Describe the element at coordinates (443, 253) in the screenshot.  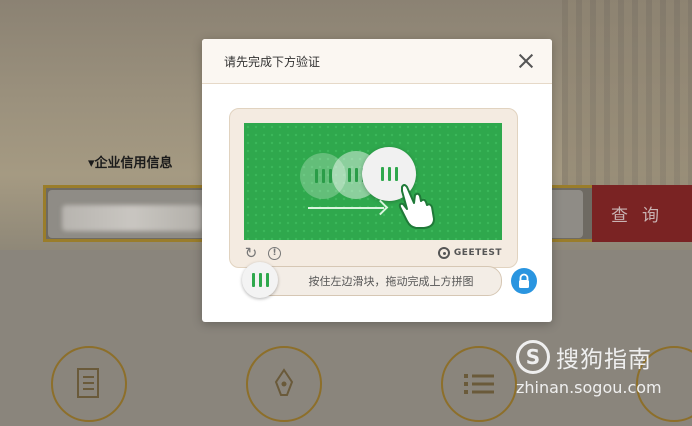
I see `geetest-logo-icon` at that location.